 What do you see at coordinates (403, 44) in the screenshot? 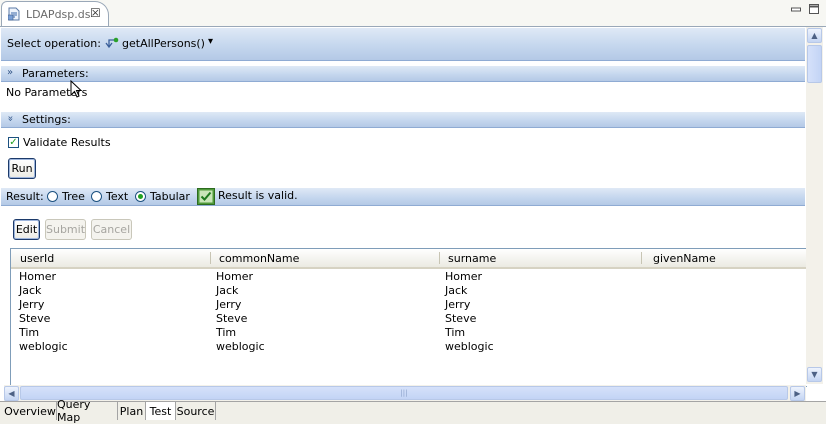
I see `operation-bar: Select operation: getAllPersons() ▾` at bounding box center [403, 44].